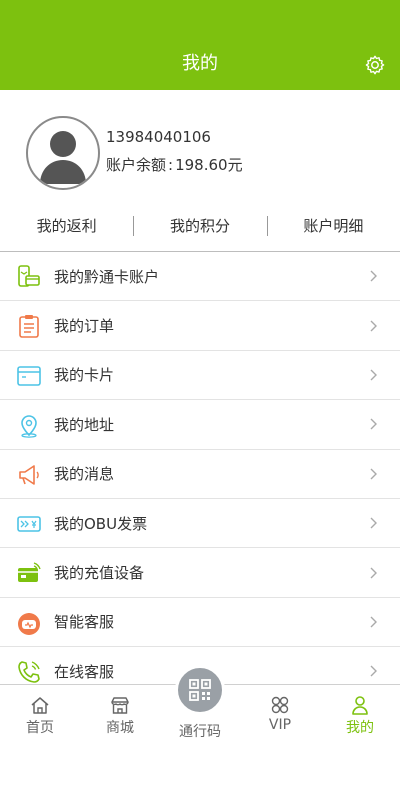  I want to click on tab-shop: 商城, so click(120, 714).